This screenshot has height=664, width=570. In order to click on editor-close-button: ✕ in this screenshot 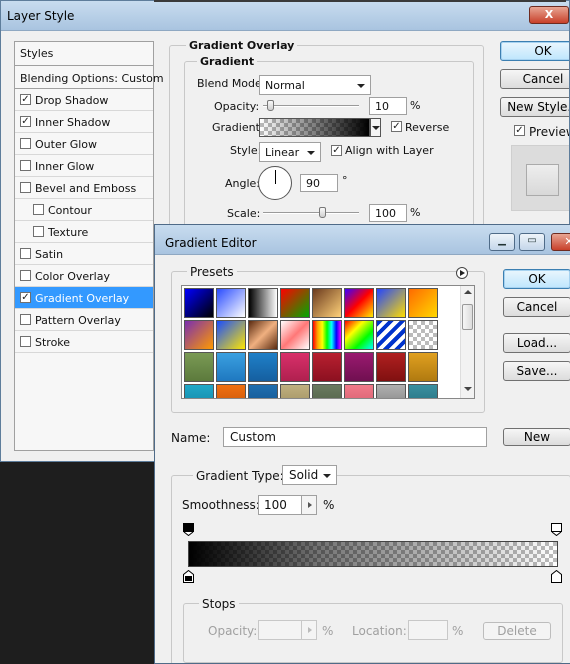, I will do `click(560, 242)`.